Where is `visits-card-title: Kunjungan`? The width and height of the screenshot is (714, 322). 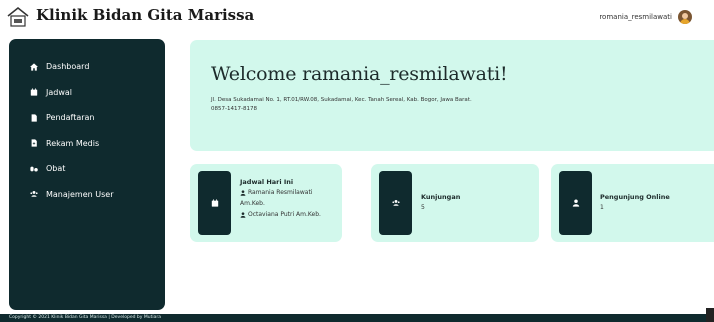 visits-card-title: Kunjungan is located at coordinates (441, 197).